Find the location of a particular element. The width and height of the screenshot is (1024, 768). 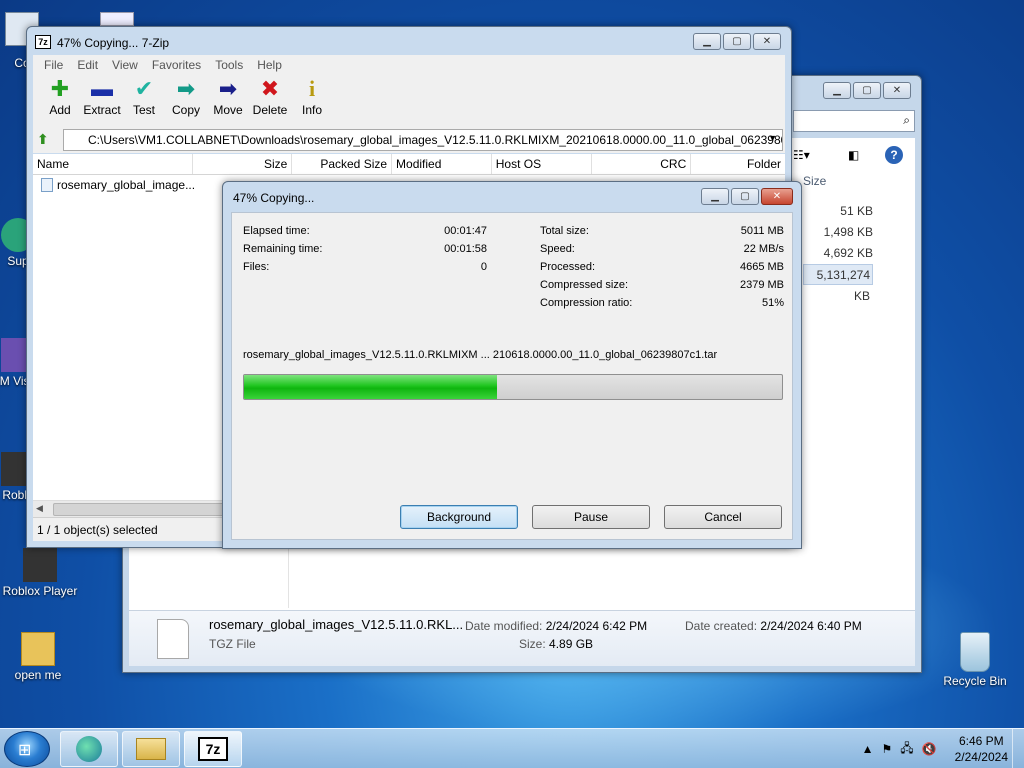

test-button: ✔ Test is located at coordinates (144, 101).